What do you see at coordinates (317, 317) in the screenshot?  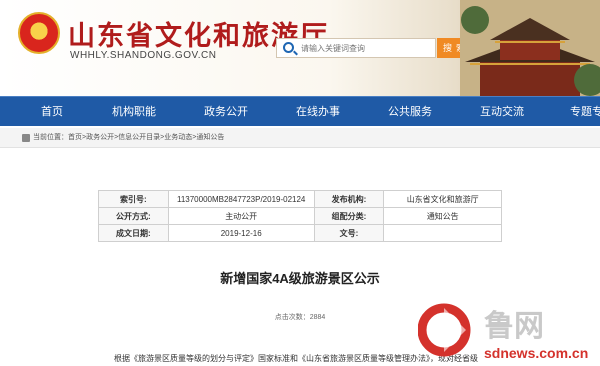 I see `views-count: 2884` at bounding box center [317, 317].